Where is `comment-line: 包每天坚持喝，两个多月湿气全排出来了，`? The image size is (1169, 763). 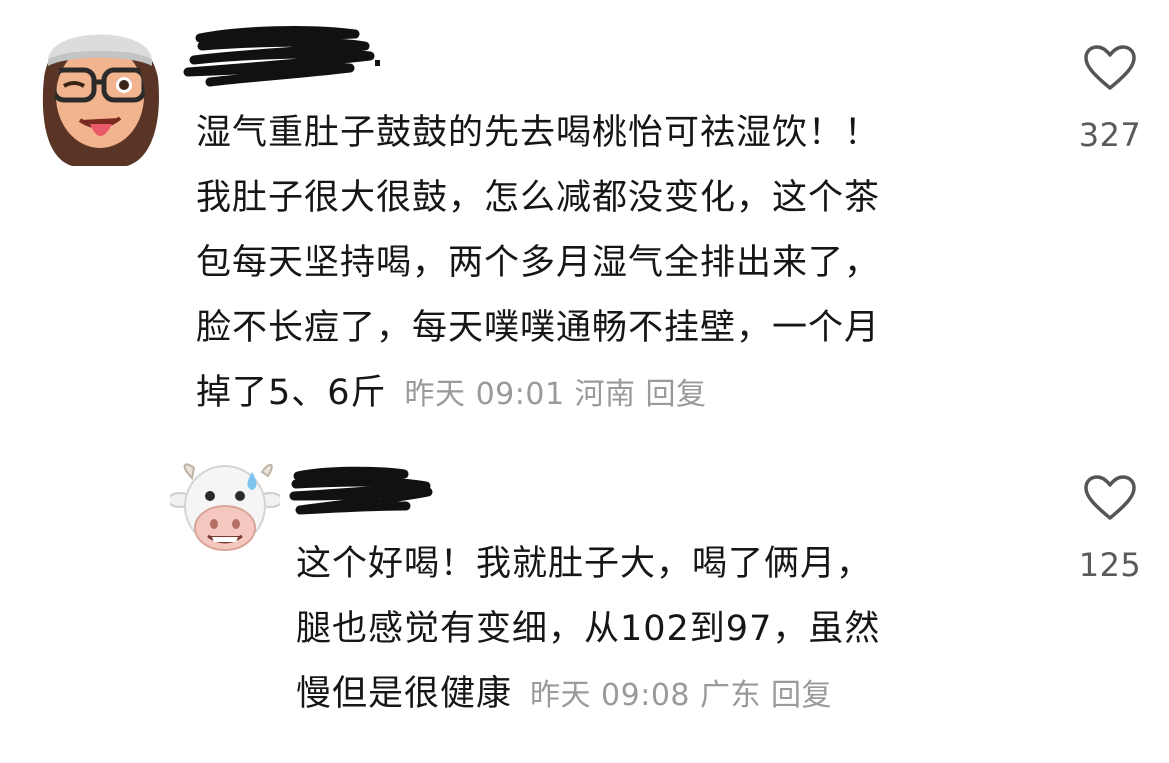 comment-line: 包每天坚持喝，两个多月湿气全排出来了， is located at coordinates (538, 263).